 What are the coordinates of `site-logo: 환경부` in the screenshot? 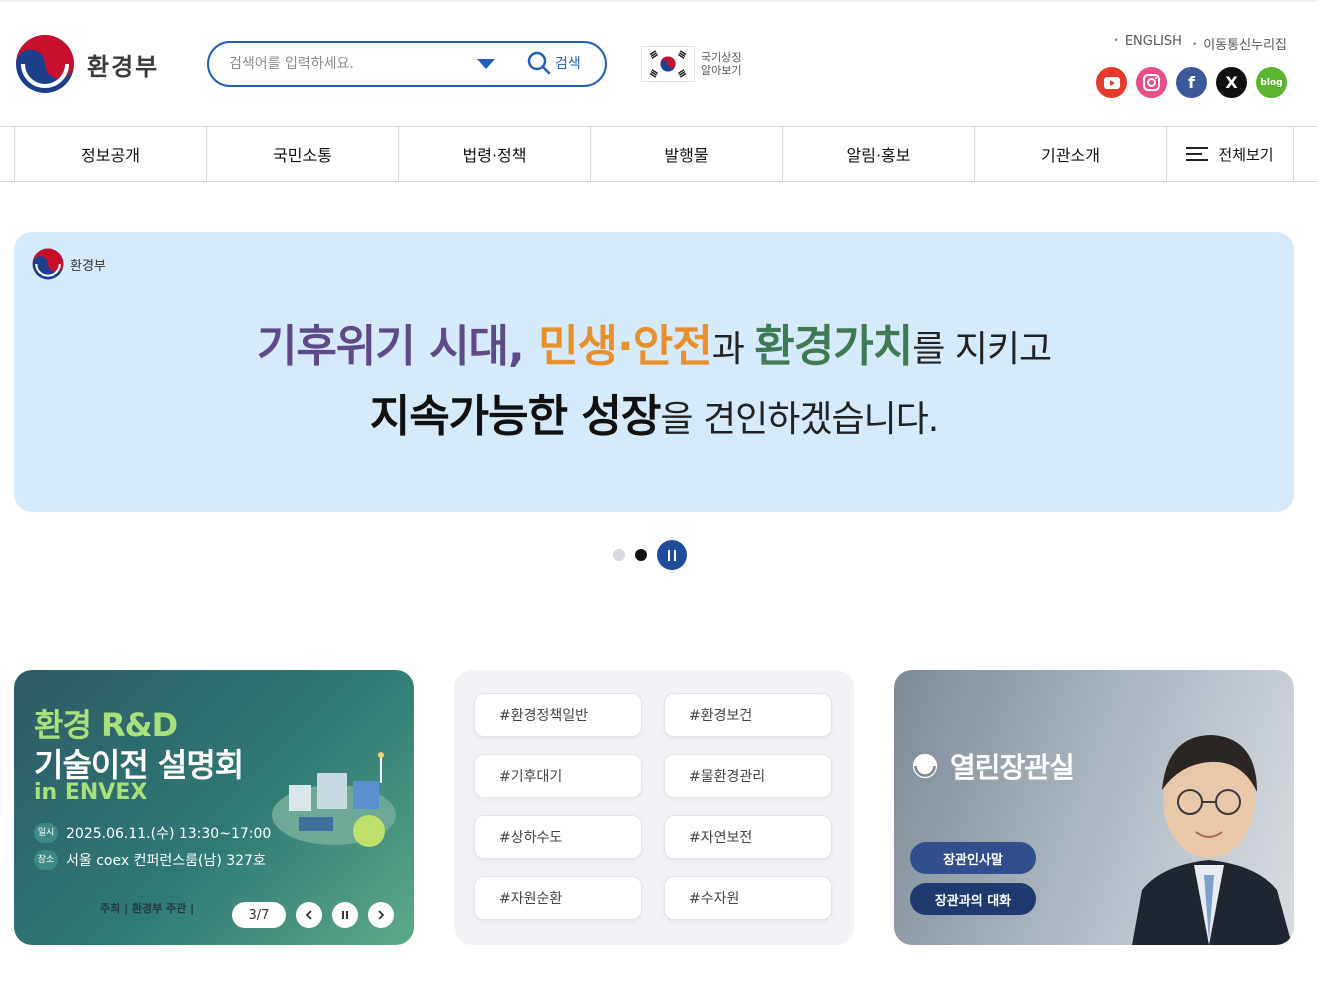 It's located at (87, 64).